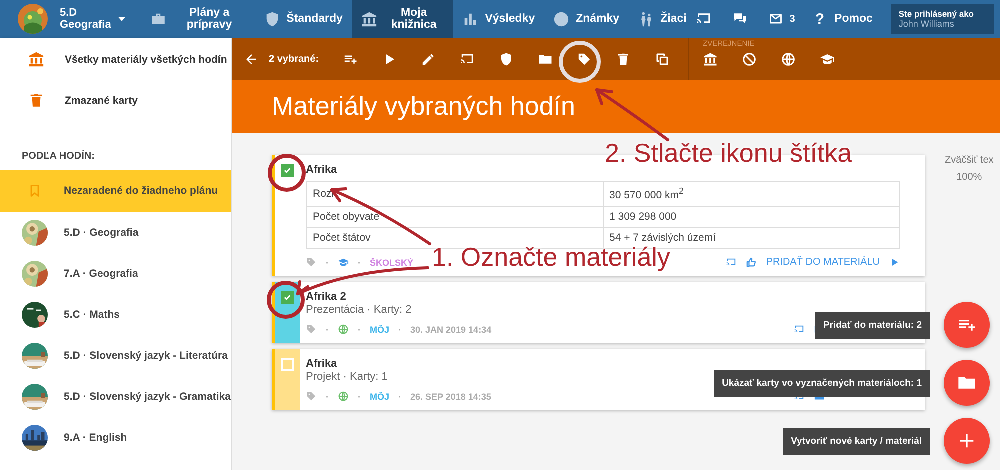  What do you see at coordinates (969, 177) in the screenshot?
I see `text-size-select: 100%` at bounding box center [969, 177].